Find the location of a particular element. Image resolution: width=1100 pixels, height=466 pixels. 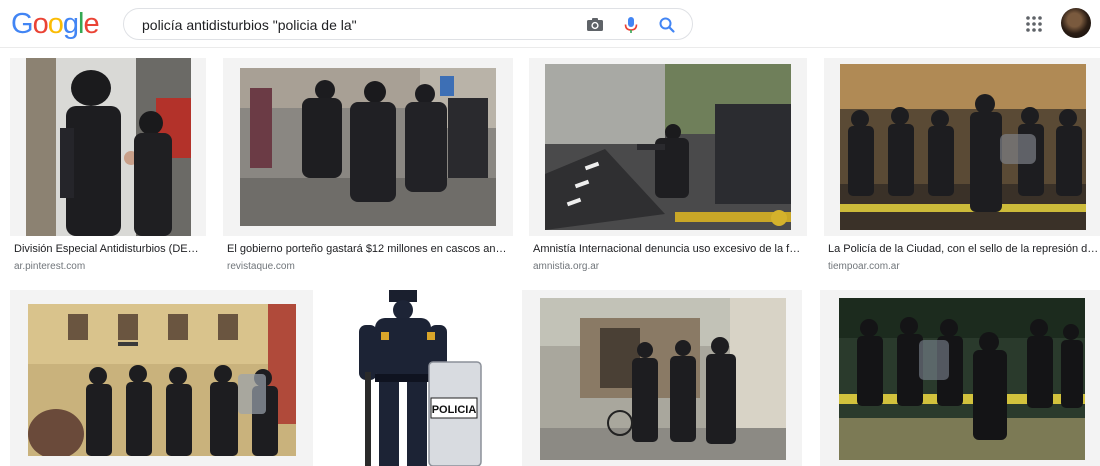

result-source: amnistia.org.ar is located at coordinates (566, 266).